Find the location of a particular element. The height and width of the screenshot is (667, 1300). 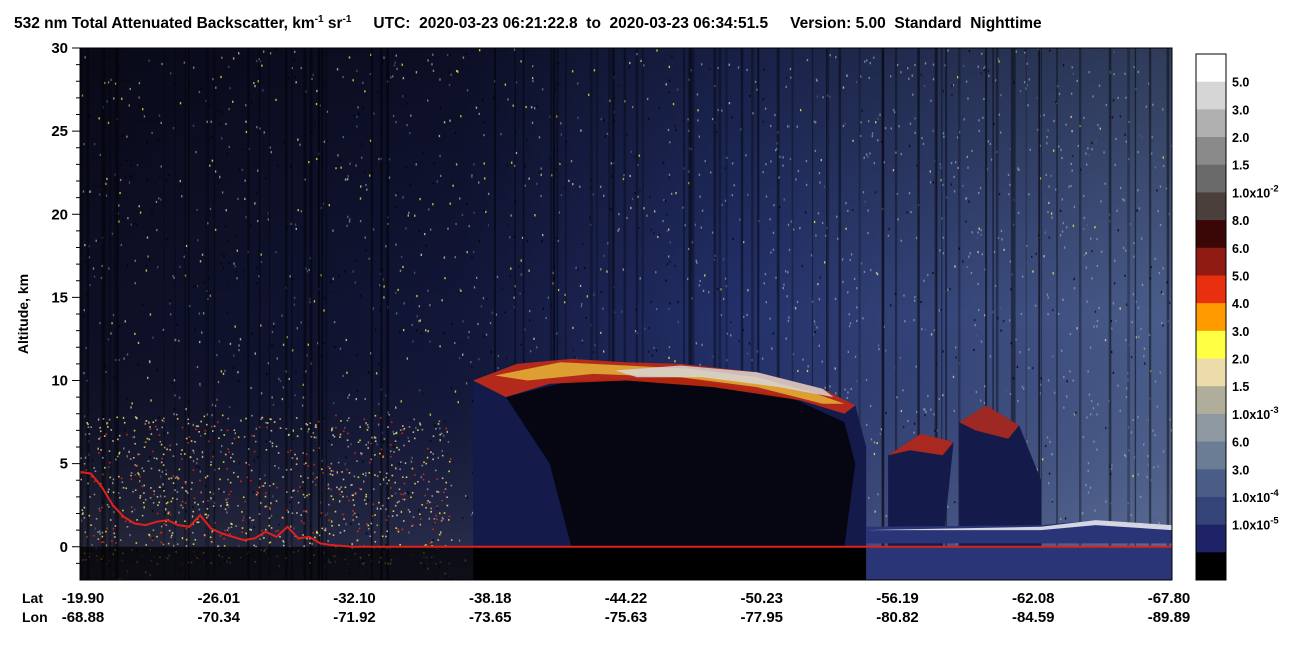

colorbar-label: 1.0x10-5 is located at coordinates (1255, 524).